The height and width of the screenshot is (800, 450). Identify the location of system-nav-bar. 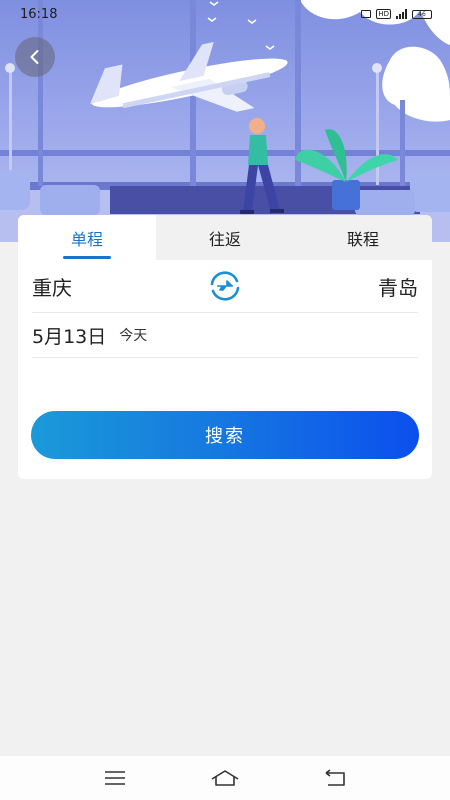
(225, 778).